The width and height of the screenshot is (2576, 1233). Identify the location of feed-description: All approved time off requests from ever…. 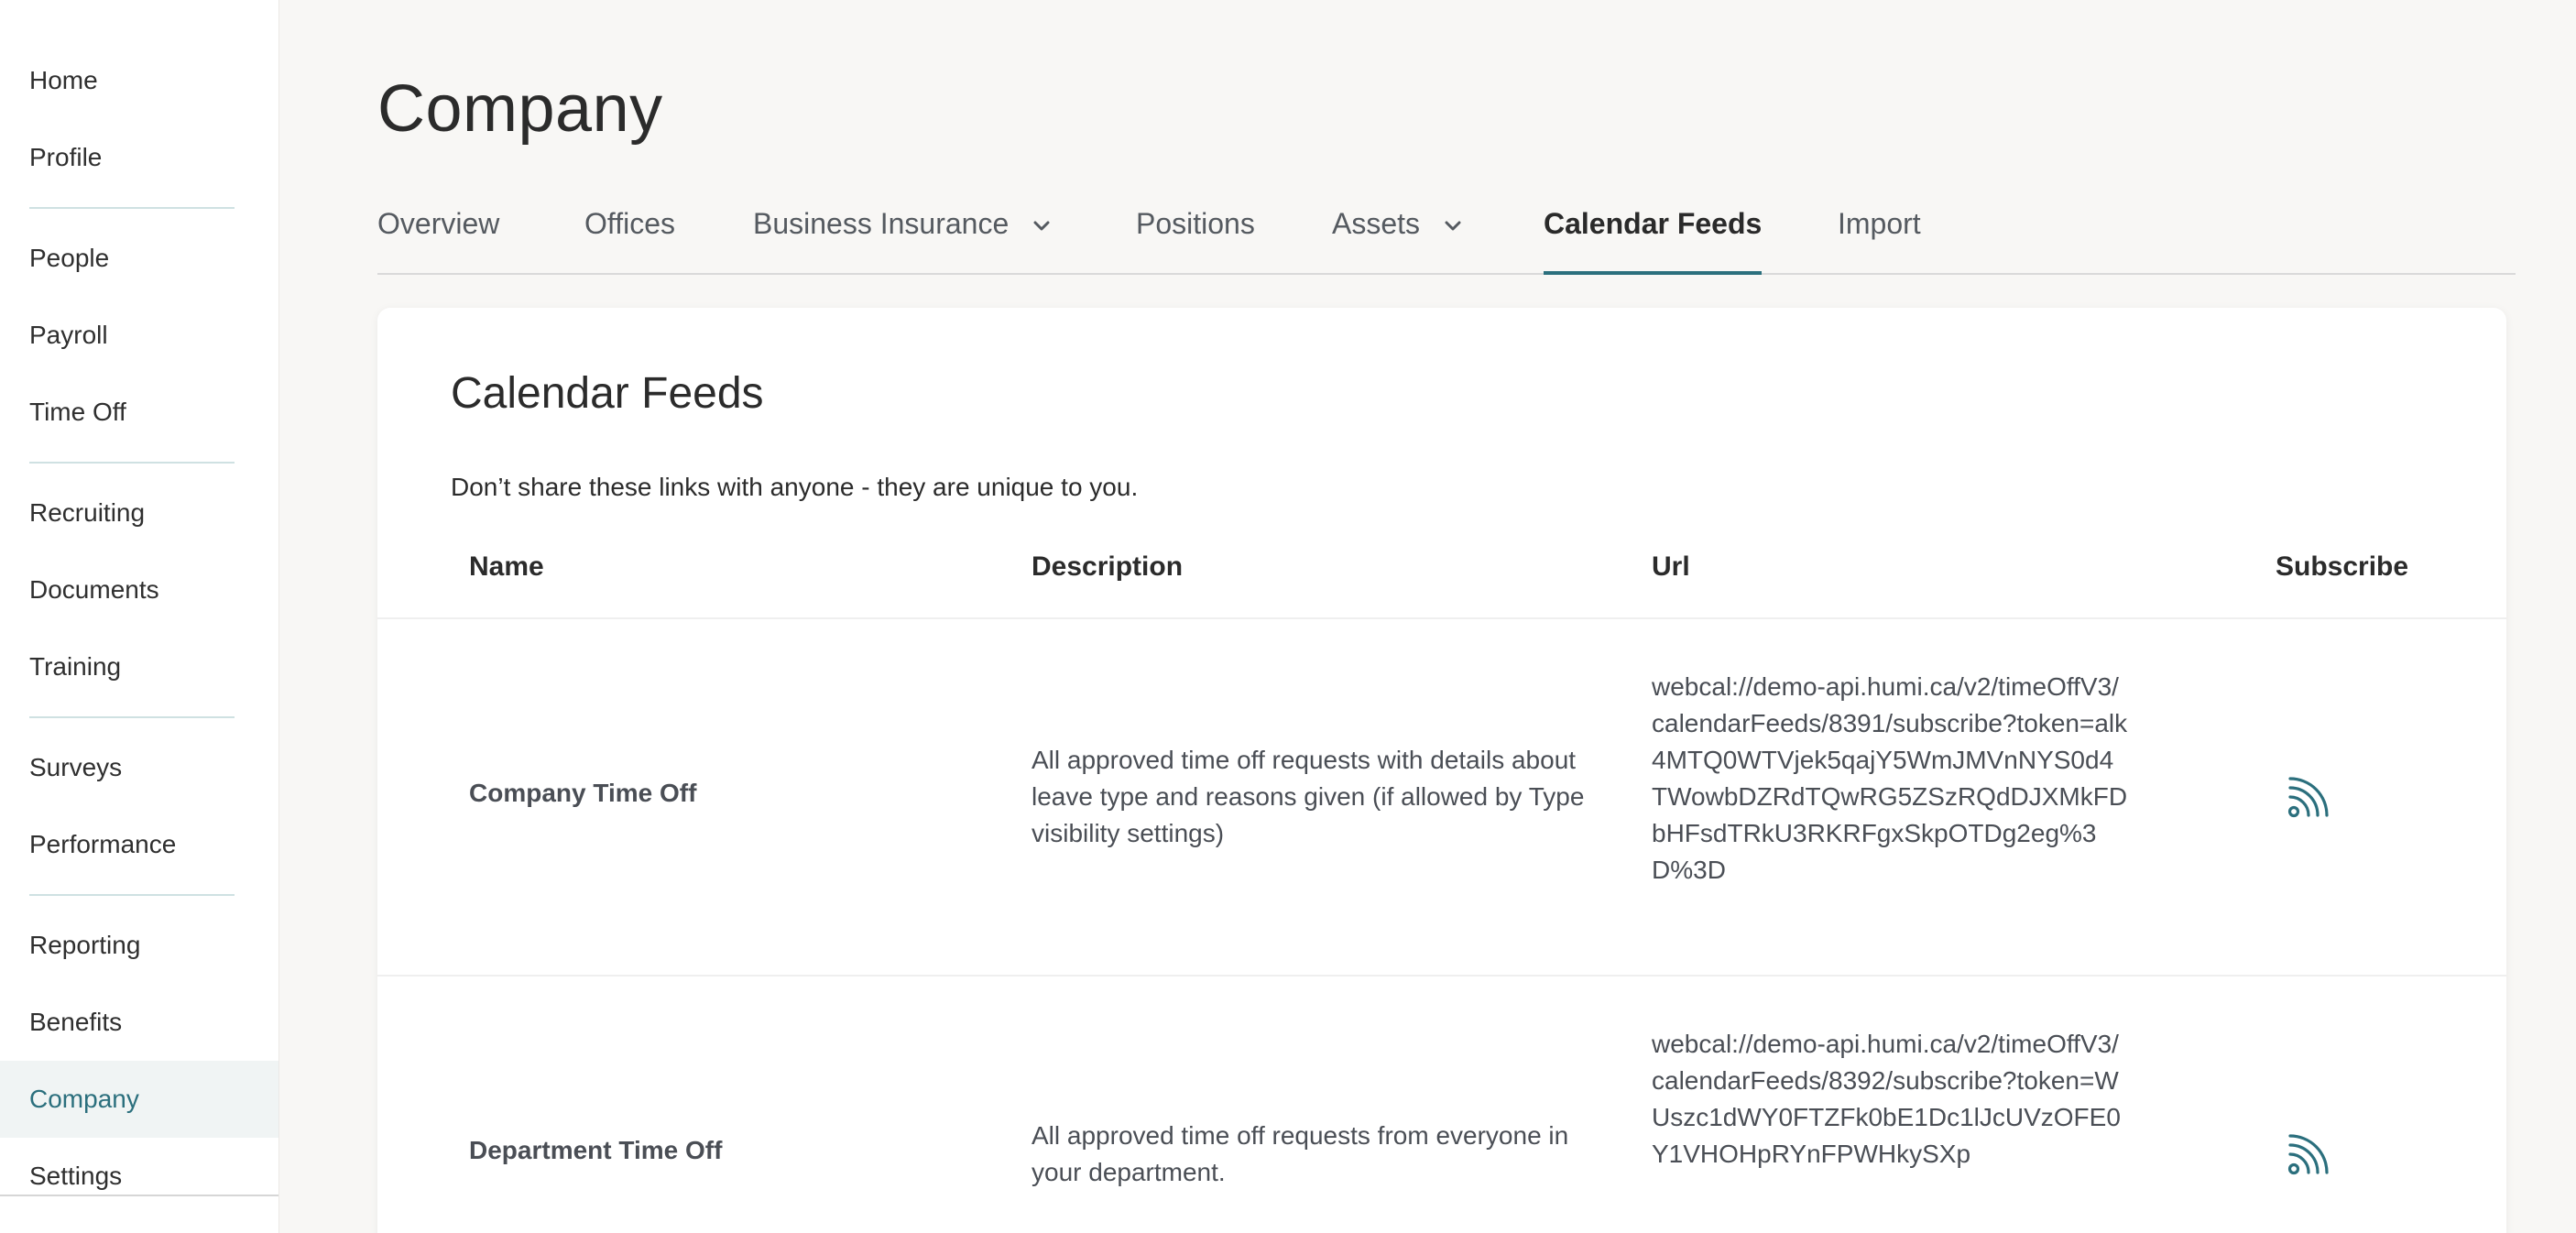
(1300, 1153).